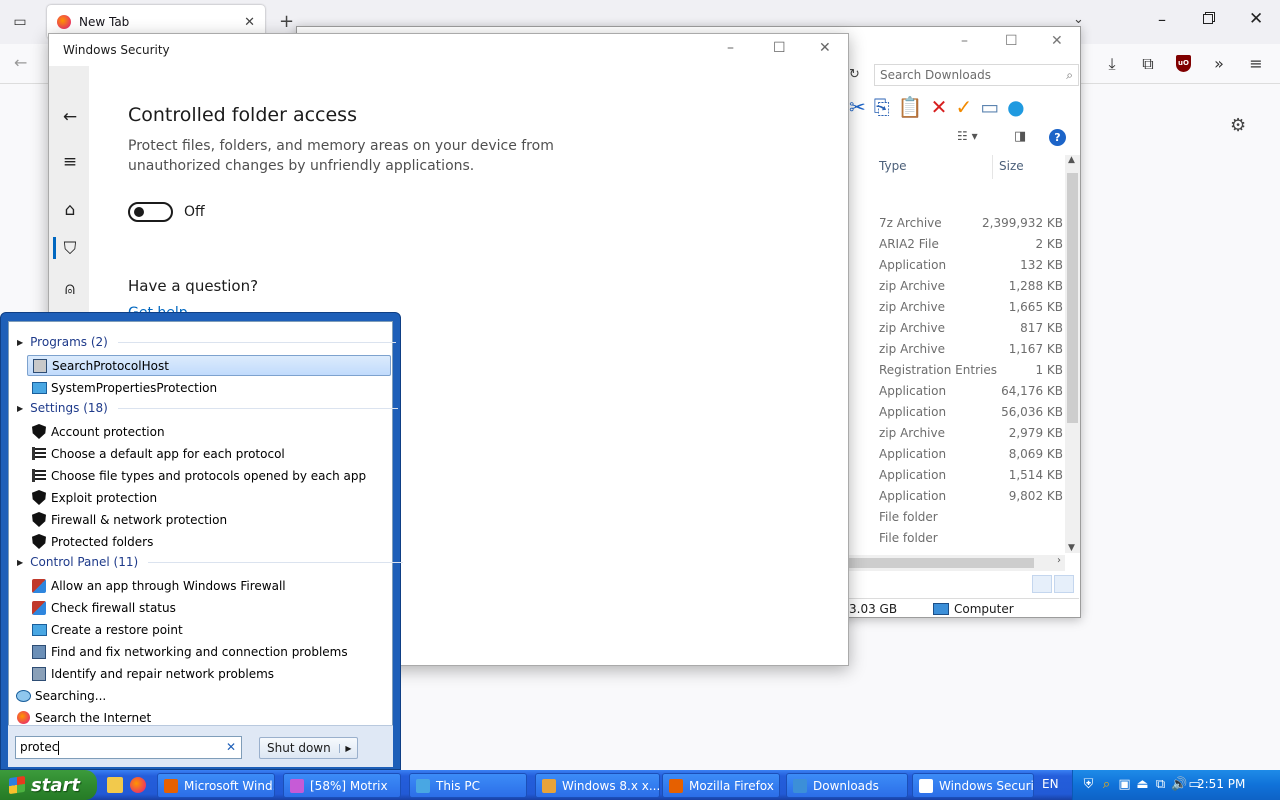 Image resolution: width=1280 pixels, height=800 pixels. Describe the element at coordinates (1071, 548) in the screenshot. I see `scroll-down-icon: ▼` at that location.